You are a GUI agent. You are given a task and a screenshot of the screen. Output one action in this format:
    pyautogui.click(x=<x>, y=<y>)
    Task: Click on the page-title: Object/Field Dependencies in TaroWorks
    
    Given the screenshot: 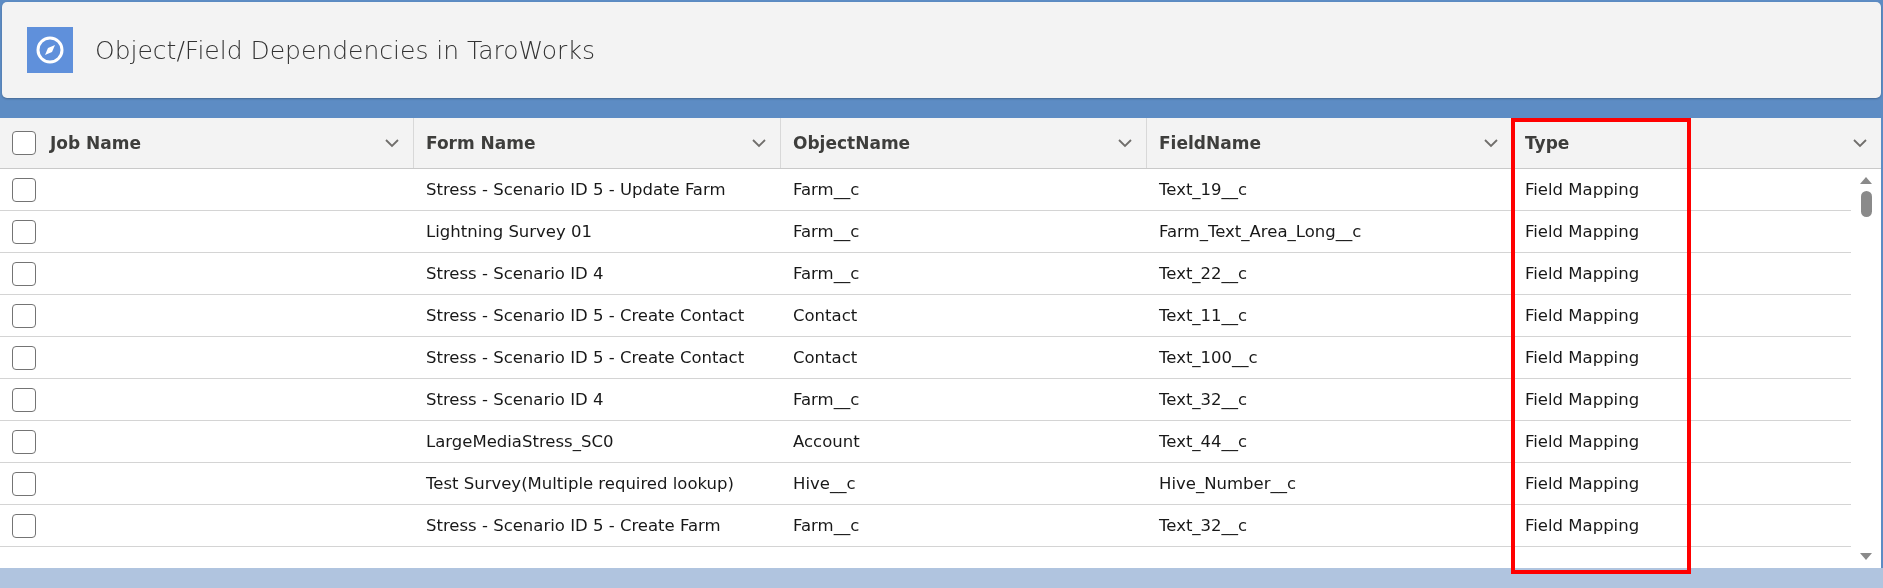 What is the action you would take?
    pyautogui.click(x=345, y=50)
    